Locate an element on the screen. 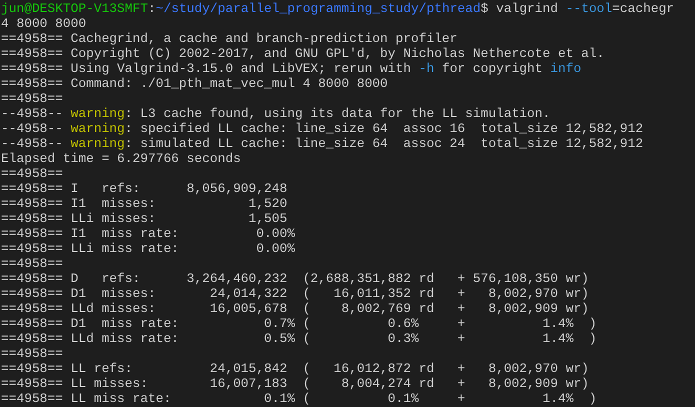 Image resolution: width=695 pixels, height=407 pixels. output-text: ==4958== LL misses: 16,007,183 ( 8,004,274 rd + 8,002,909 wr) is located at coordinates (295, 383).